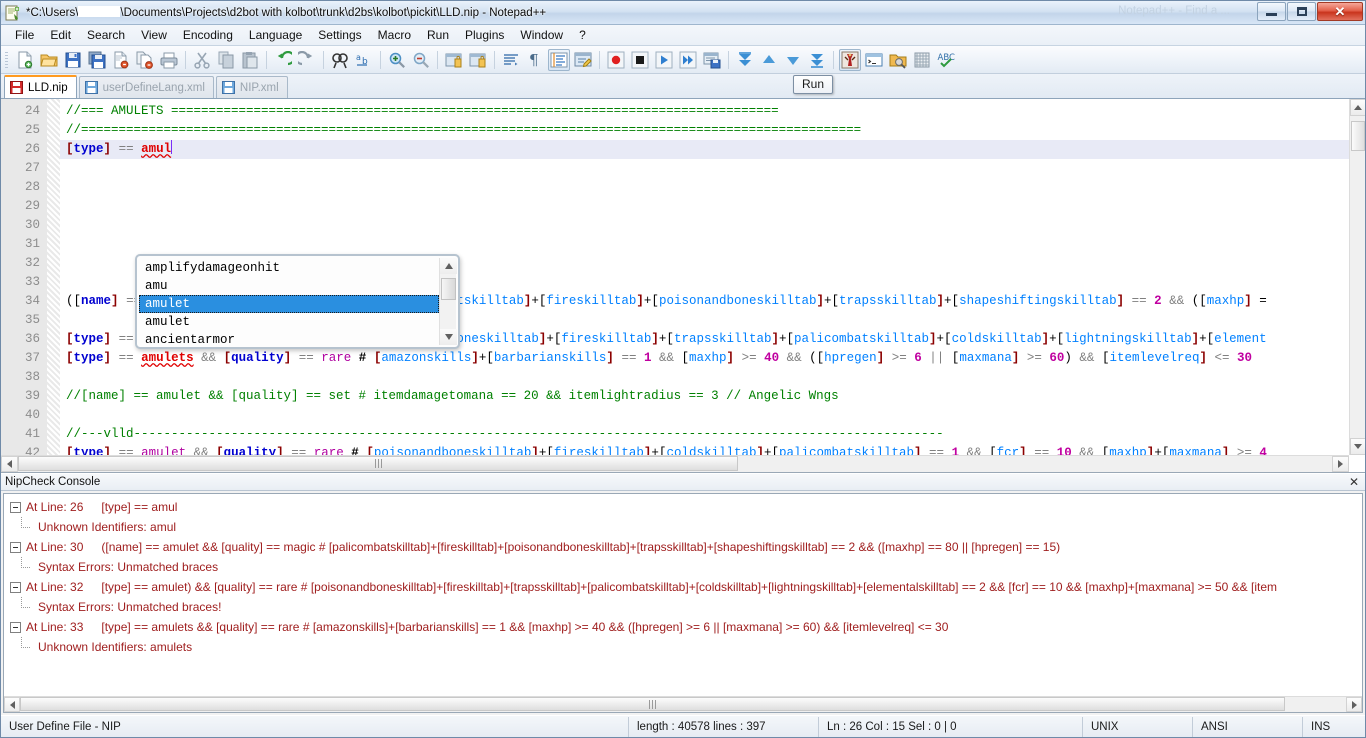 This screenshot has height=738, width=1366. I want to click on replace-icon: ab, so click(364, 60).